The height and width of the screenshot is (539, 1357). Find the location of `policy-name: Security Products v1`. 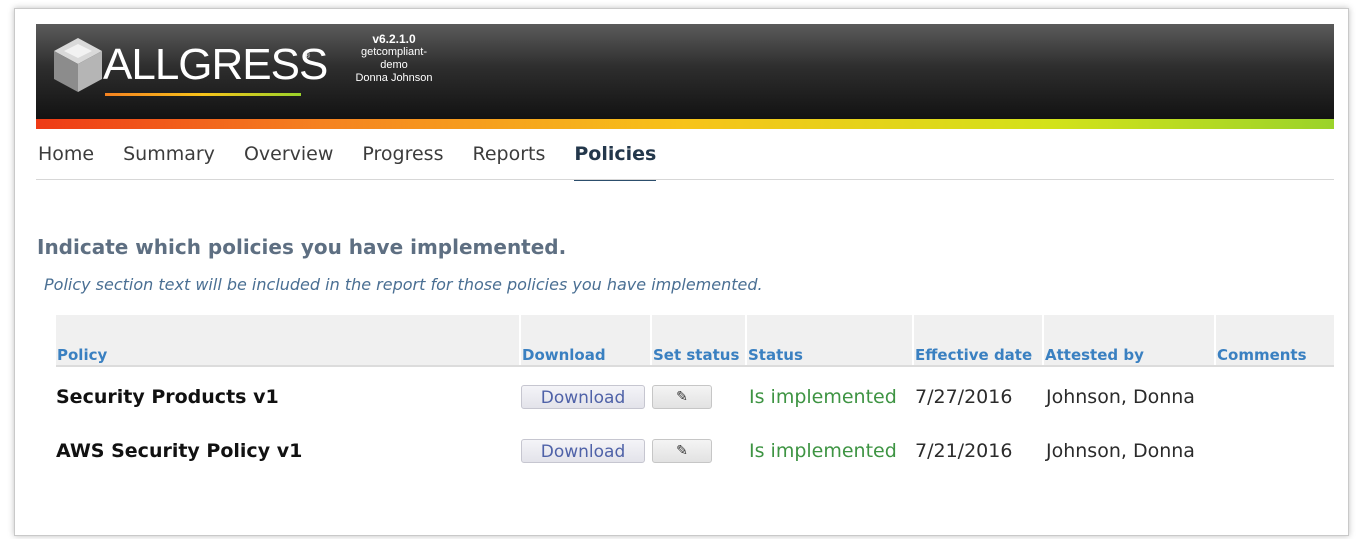

policy-name: Security Products v1 is located at coordinates (167, 397).